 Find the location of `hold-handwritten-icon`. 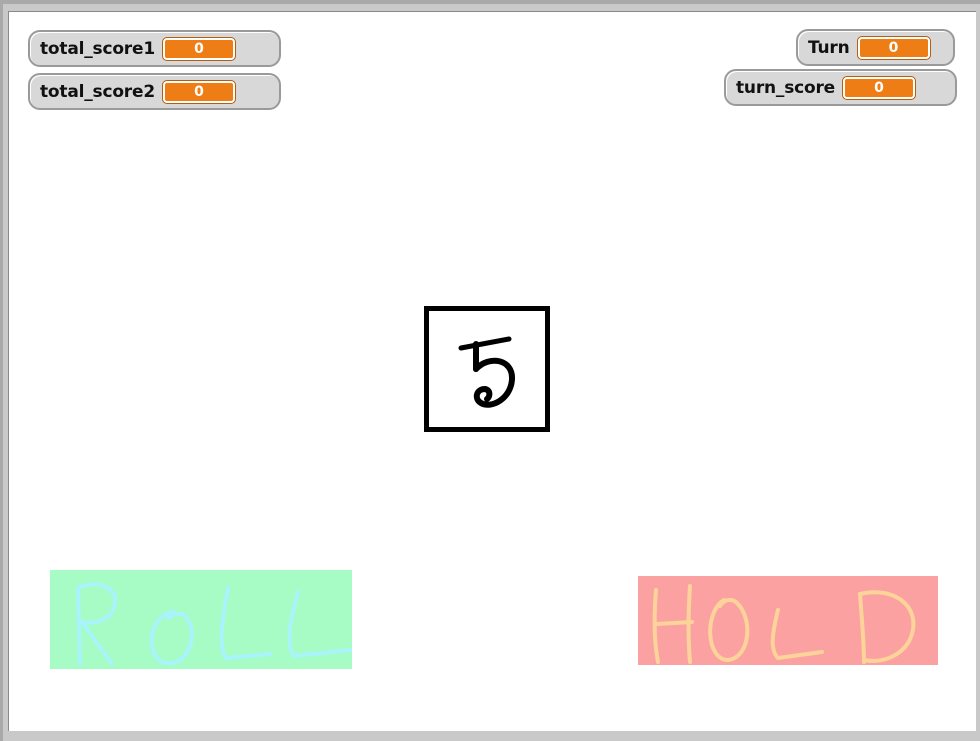

hold-handwritten-icon is located at coordinates (784, 624).